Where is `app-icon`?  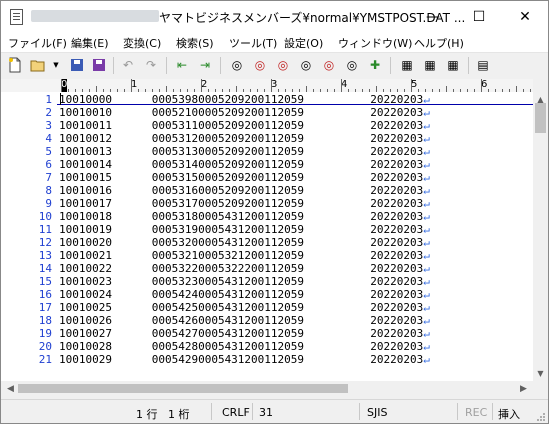
app-icon is located at coordinates (16, 17).